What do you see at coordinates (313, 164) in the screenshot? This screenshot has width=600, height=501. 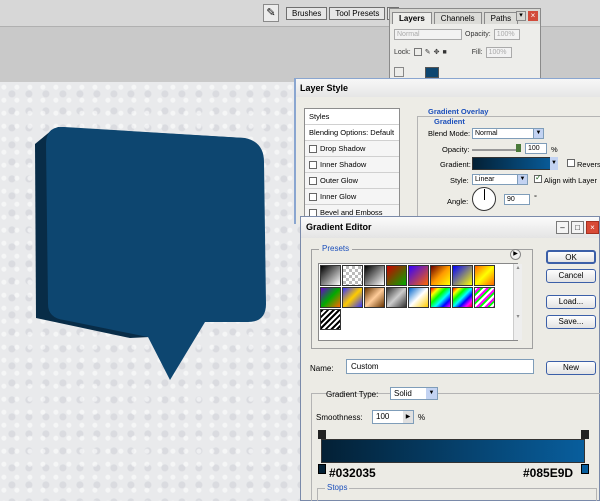 I see `inner-shadow-checkbox` at bounding box center [313, 164].